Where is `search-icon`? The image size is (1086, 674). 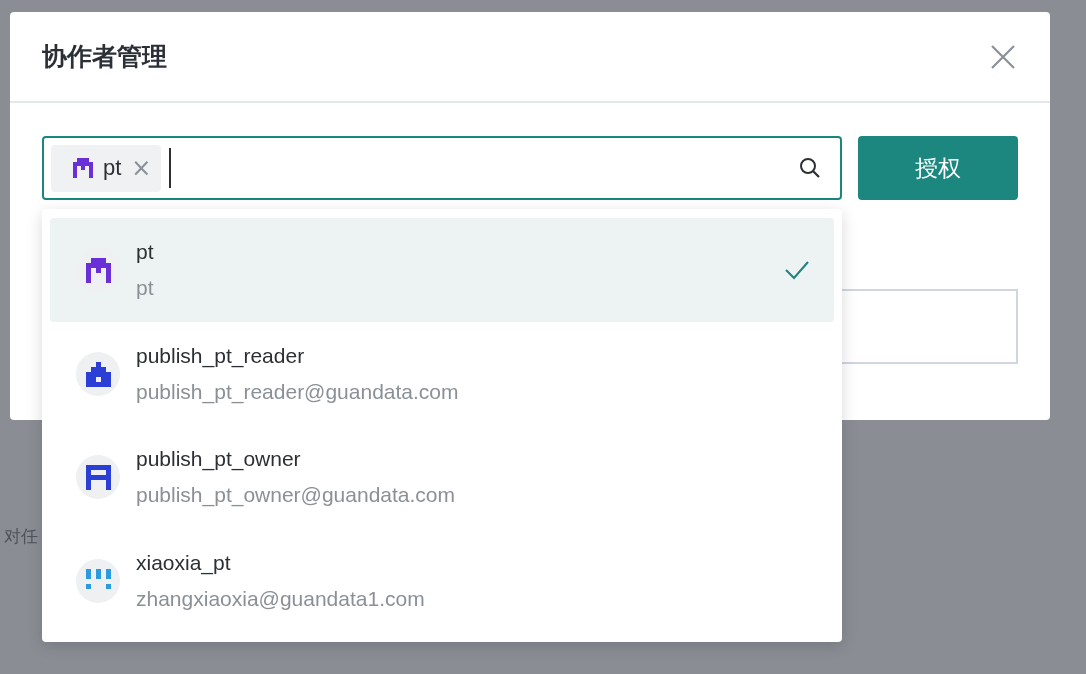 search-icon is located at coordinates (810, 168).